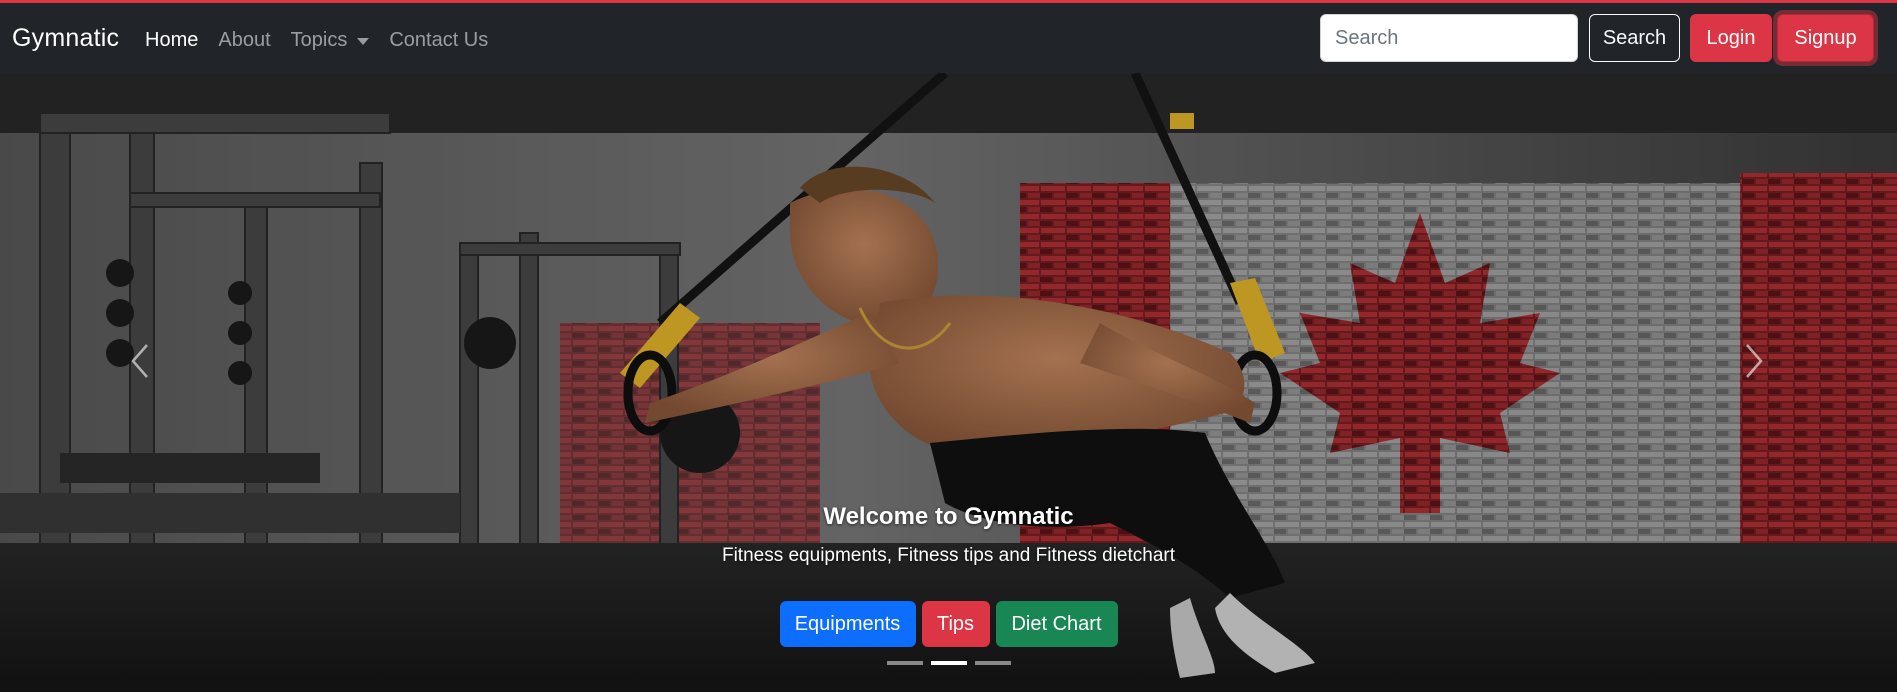  Describe the element at coordinates (1634, 38) in the screenshot. I see `search-button: Search` at that location.